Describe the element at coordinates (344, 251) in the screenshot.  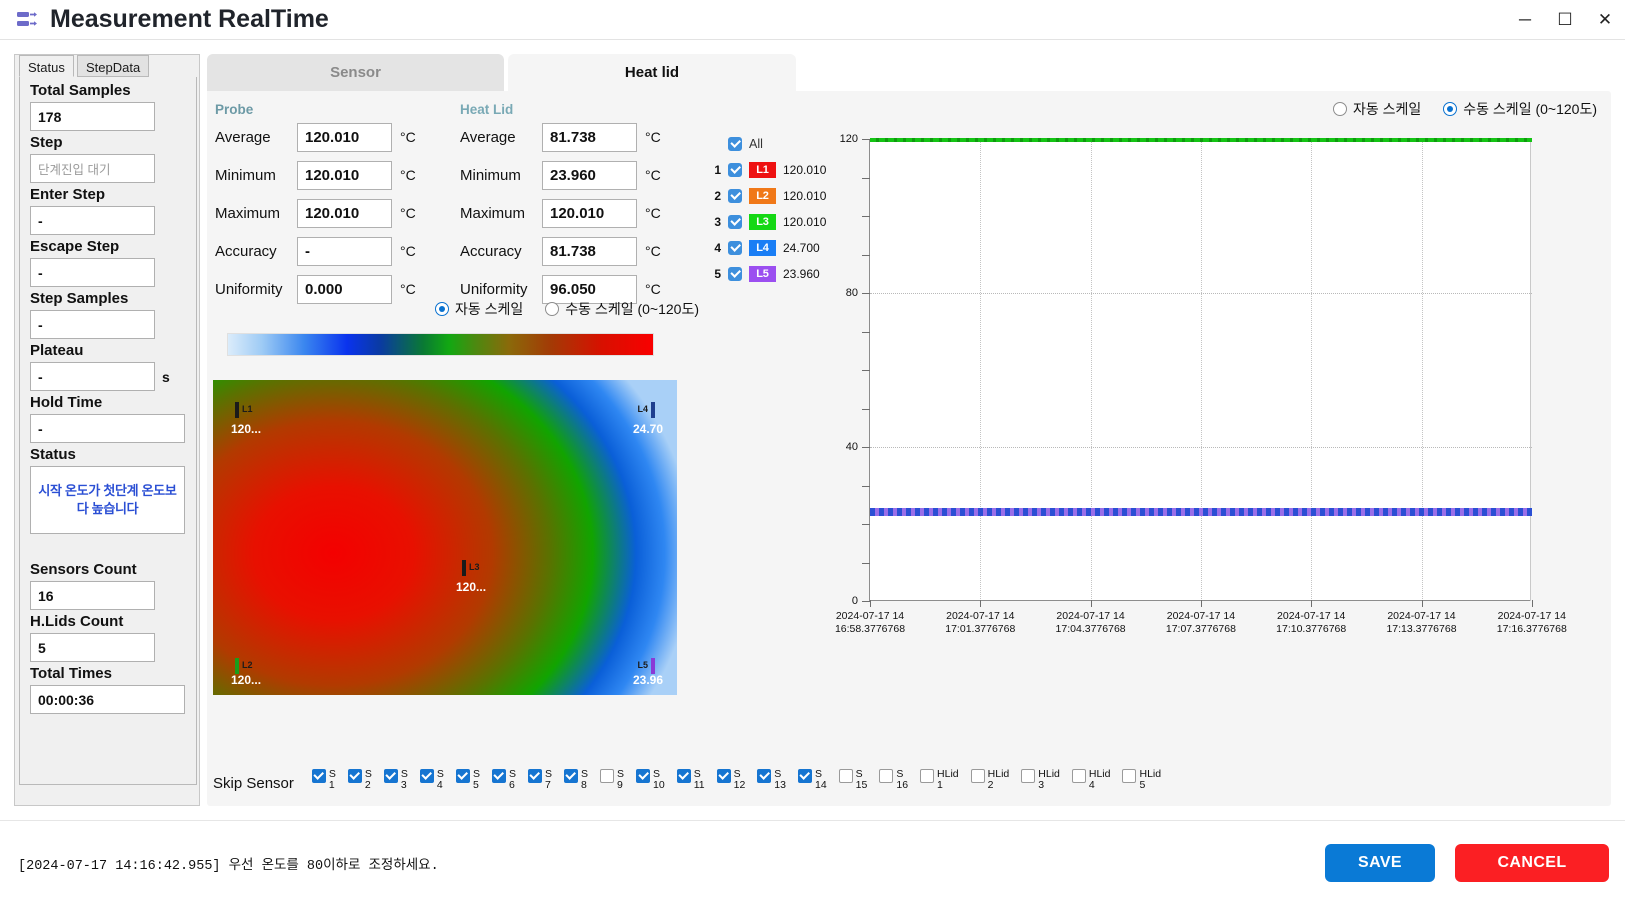
I see `probe-accuracy-value: -` at that location.